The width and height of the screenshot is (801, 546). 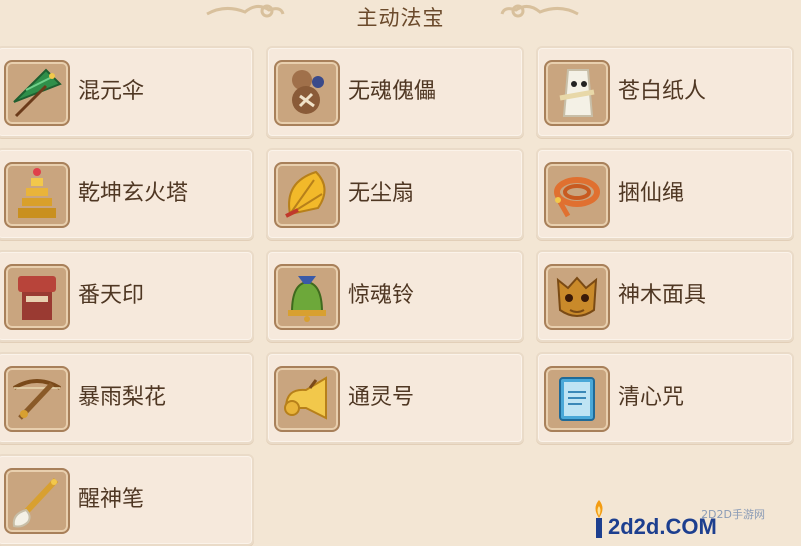 What do you see at coordinates (37, 297) in the screenshot?
I see `seal-icon` at bounding box center [37, 297].